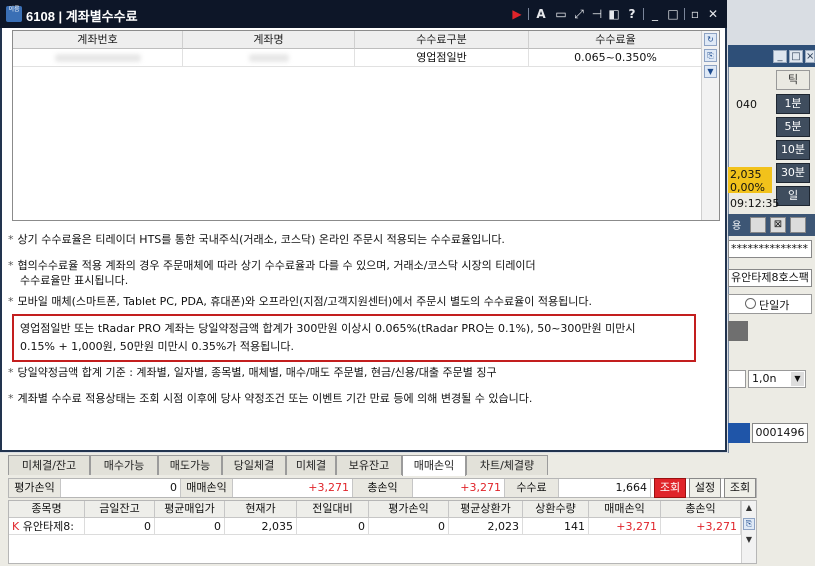  I want to click on column-header: 매매손익, so click(625, 509).